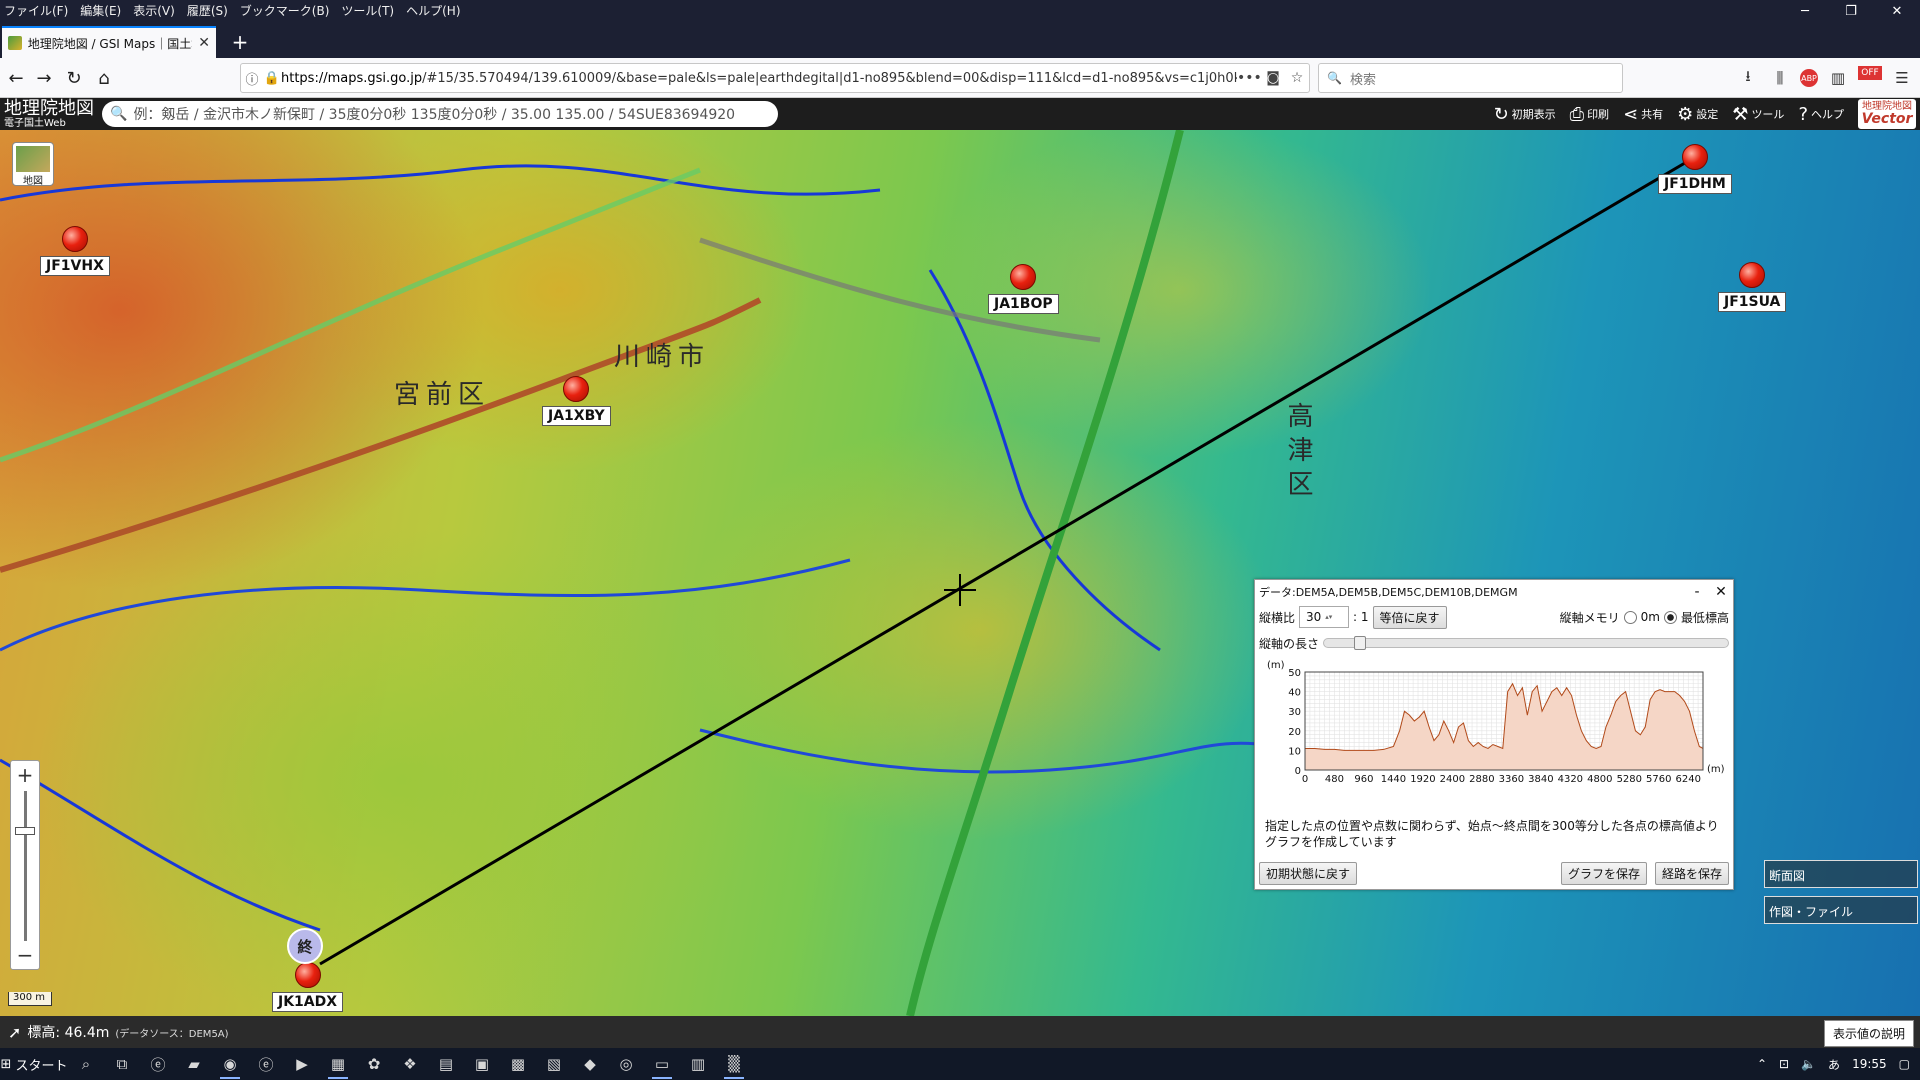  What do you see at coordinates (1780, 78) in the screenshot?
I see `library-icon: ⫼` at bounding box center [1780, 78].